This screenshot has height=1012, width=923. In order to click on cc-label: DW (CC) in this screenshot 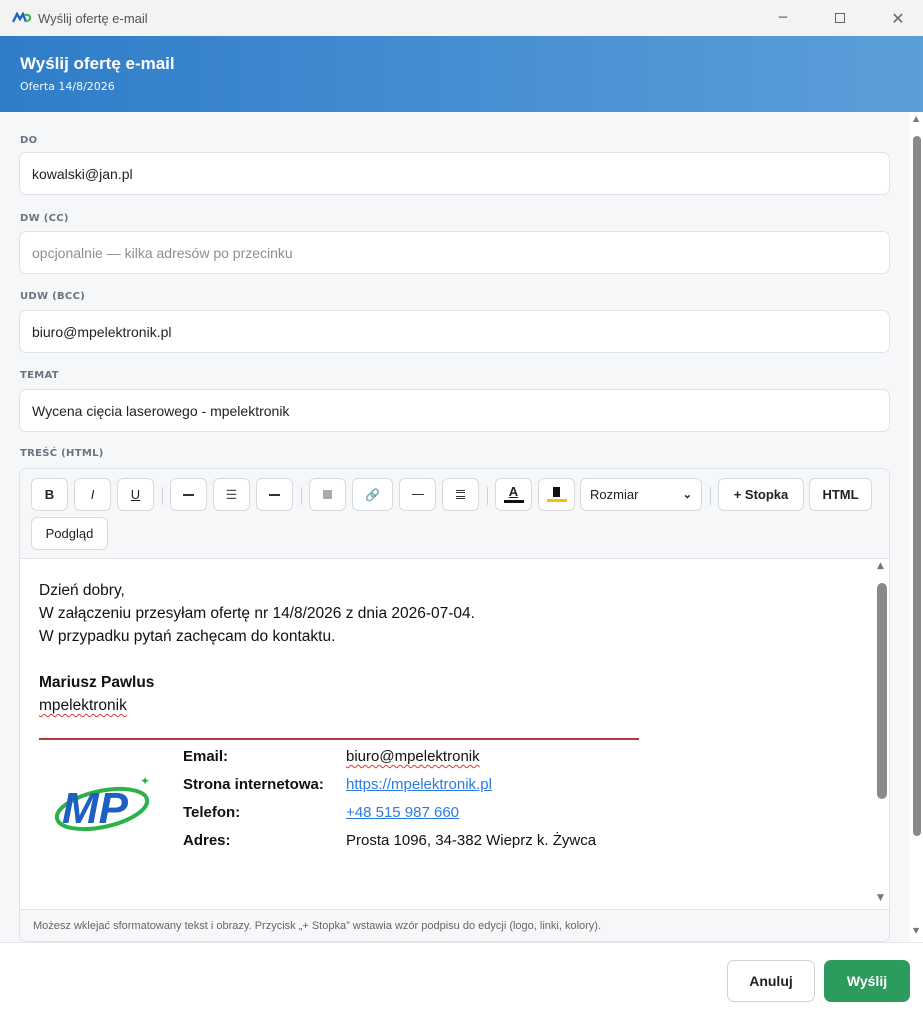, I will do `click(44, 218)`.